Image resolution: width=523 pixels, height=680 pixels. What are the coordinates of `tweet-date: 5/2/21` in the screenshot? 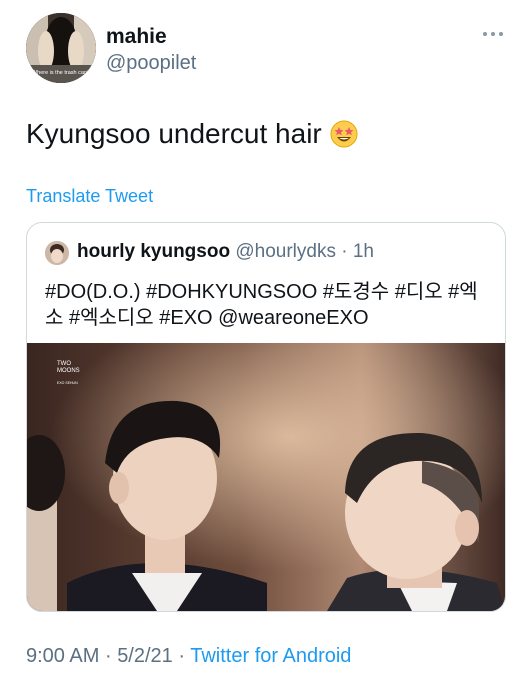 It's located at (145, 656).